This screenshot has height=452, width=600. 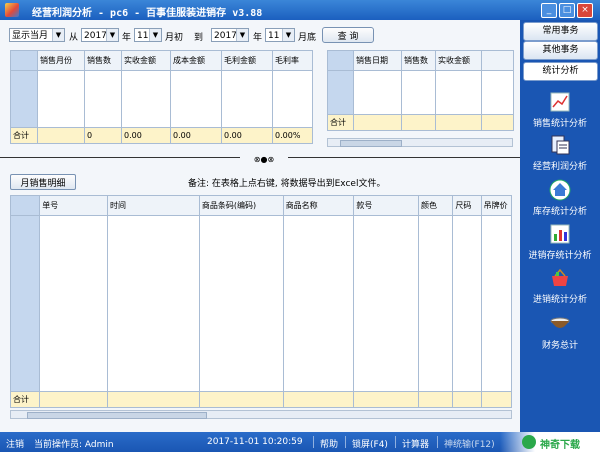 What do you see at coordinates (318, 205) in the screenshot?
I see `column-header: 商品名称` at bounding box center [318, 205].